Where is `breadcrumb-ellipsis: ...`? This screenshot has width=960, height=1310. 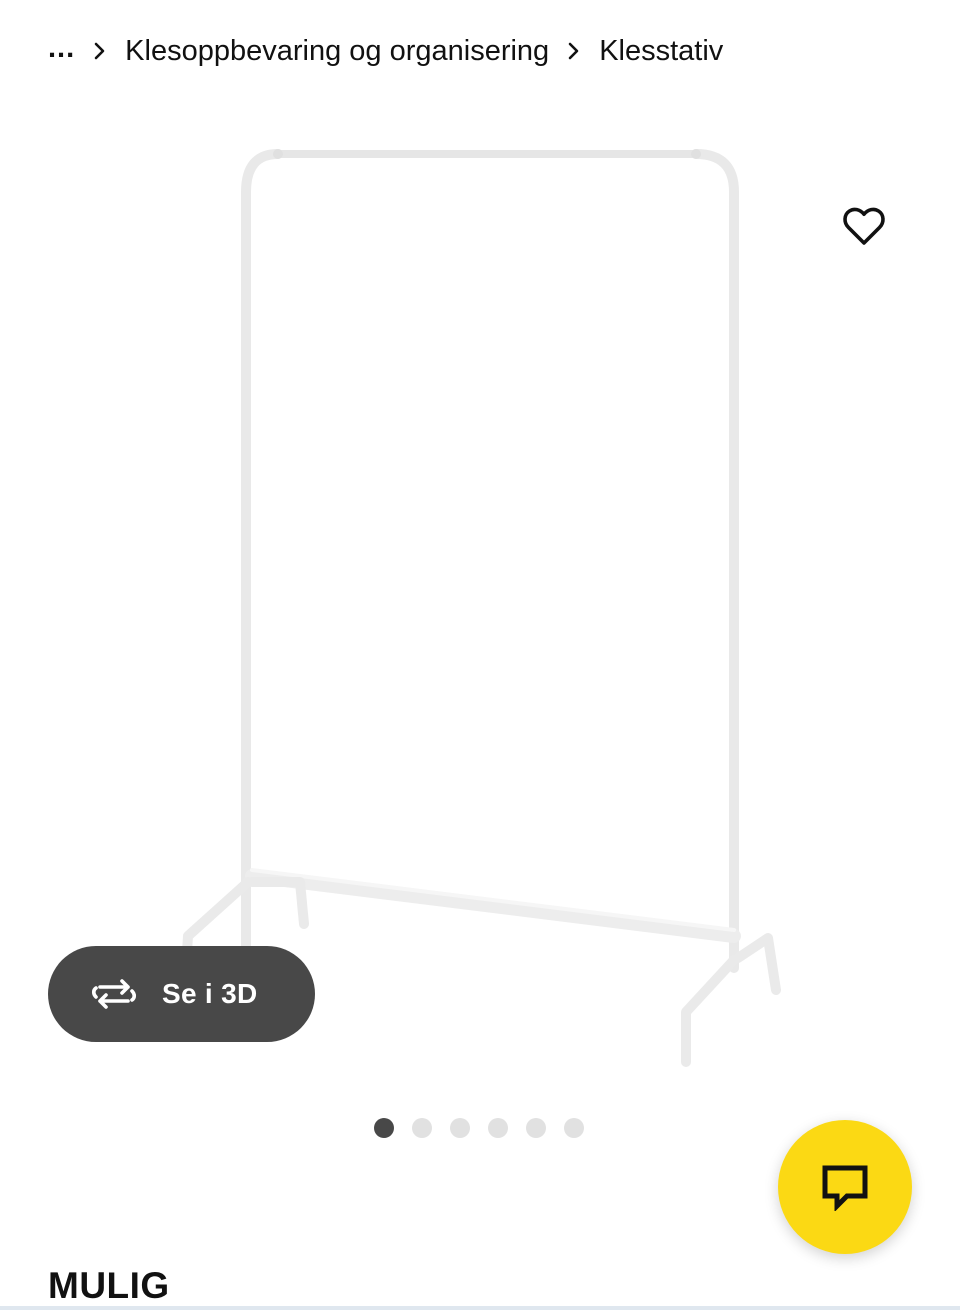 breadcrumb-ellipsis: ... is located at coordinates (61, 51).